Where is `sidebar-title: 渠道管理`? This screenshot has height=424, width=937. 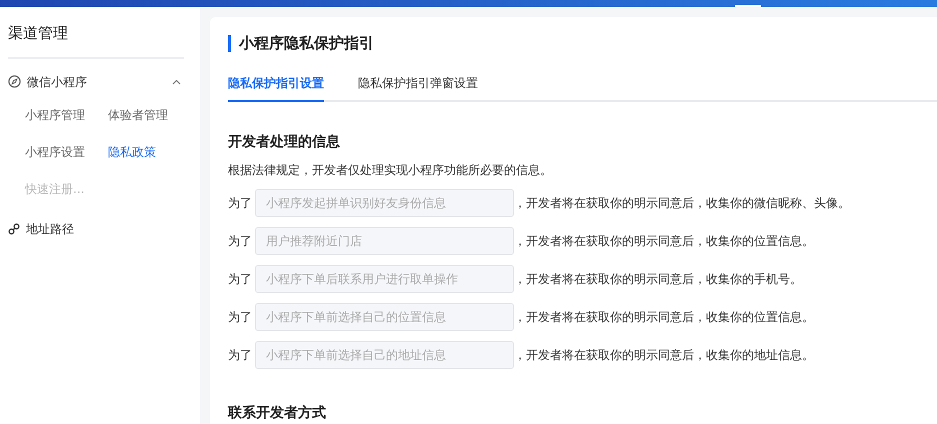 sidebar-title: 渠道管理 is located at coordinates (38, 33).